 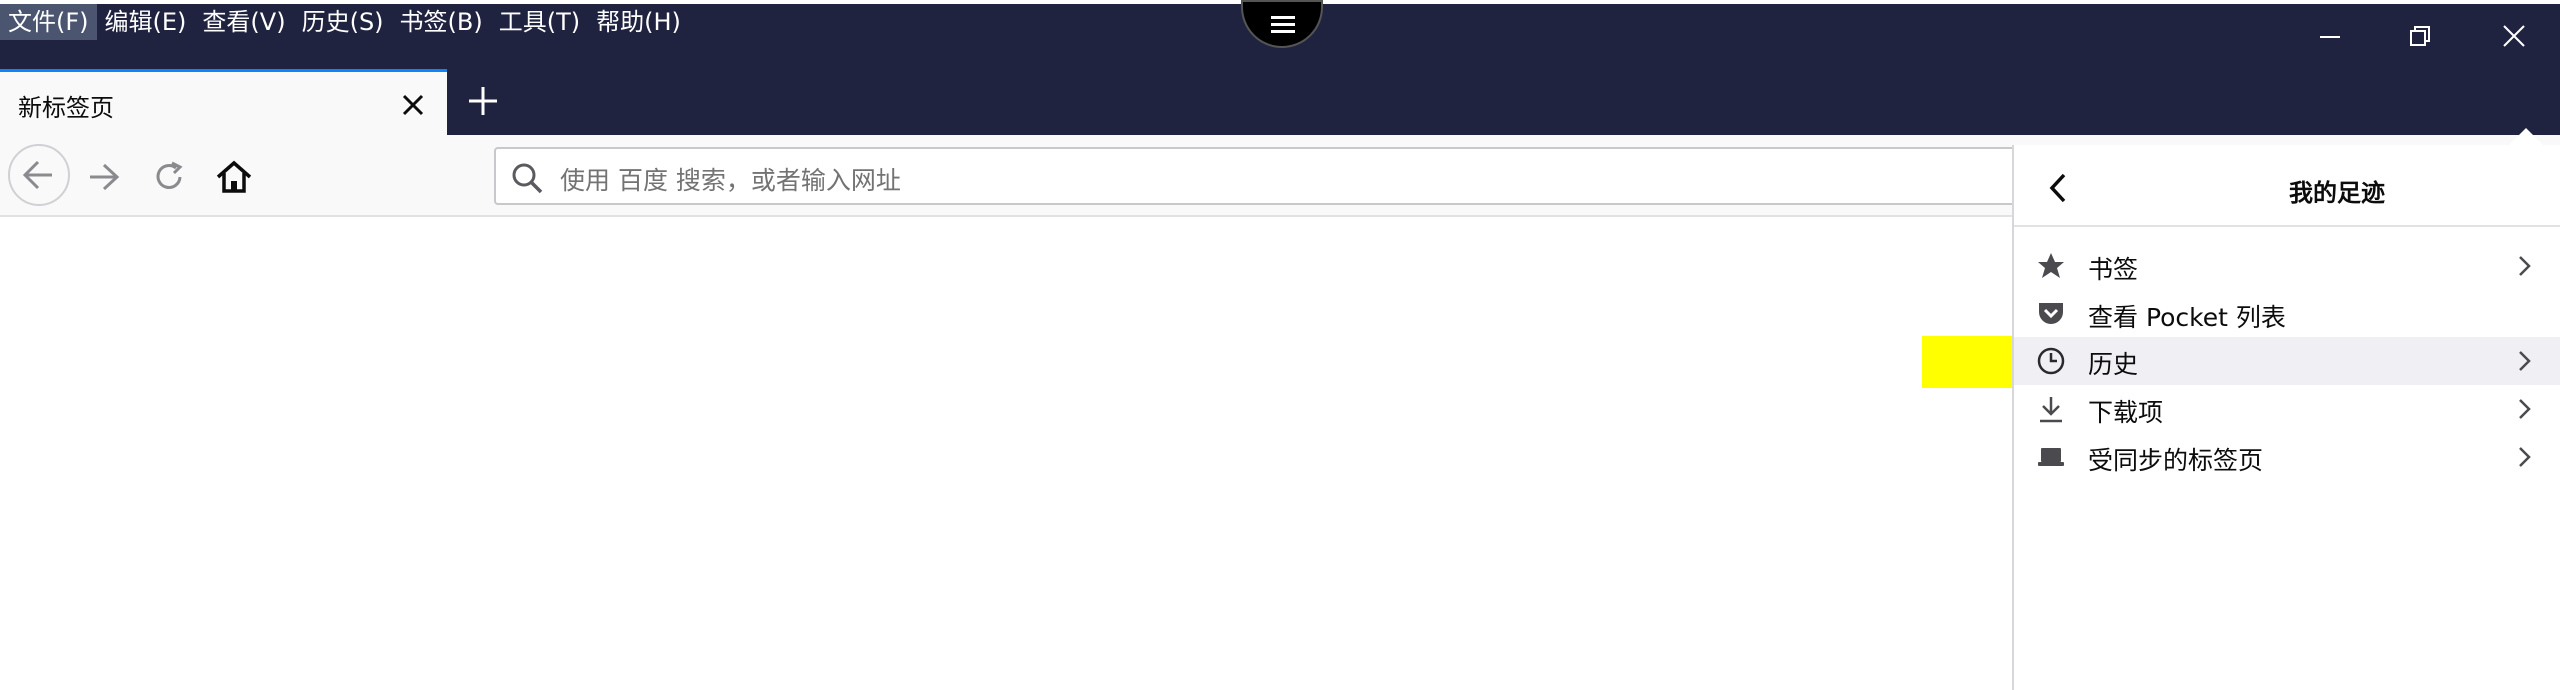 I want to click on url-bar: 使用 百度 搜索，或者输入网址, so click(x=1274, y=176).